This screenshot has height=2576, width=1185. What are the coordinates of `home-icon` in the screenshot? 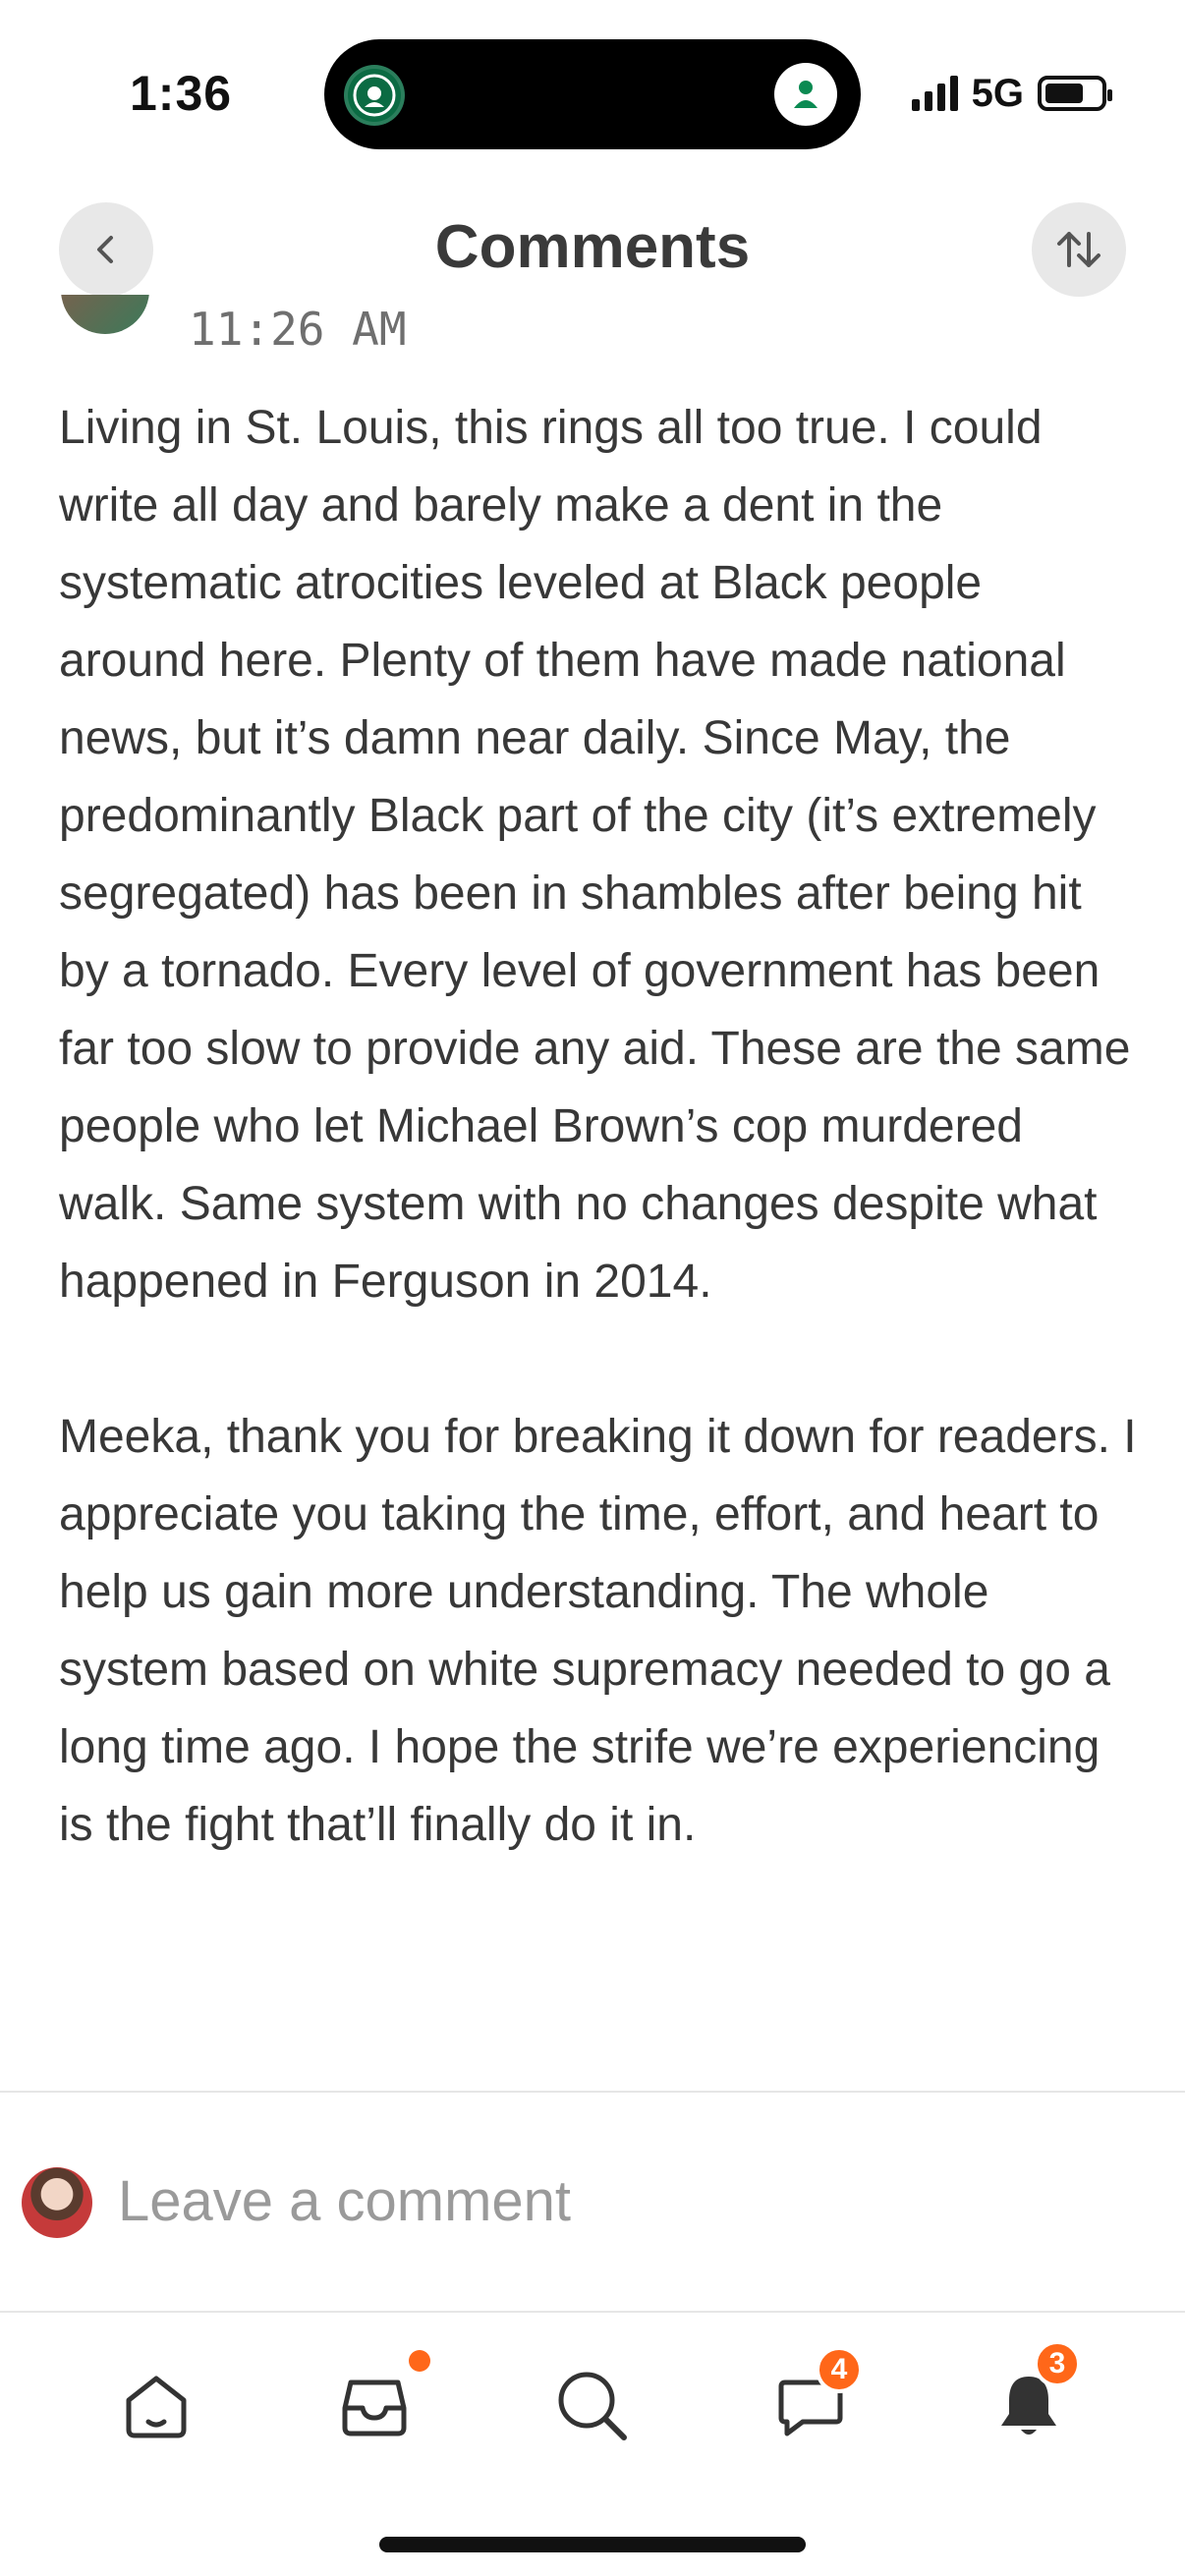 It's located at (156, 2407).